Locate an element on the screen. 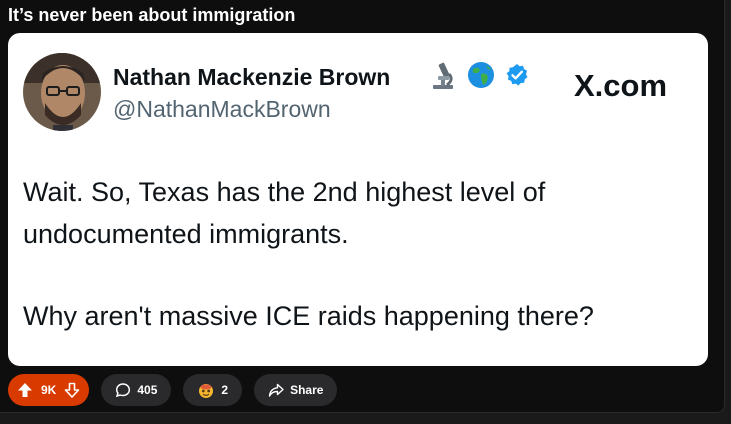  award-icon is located at coordinates (206, 390).